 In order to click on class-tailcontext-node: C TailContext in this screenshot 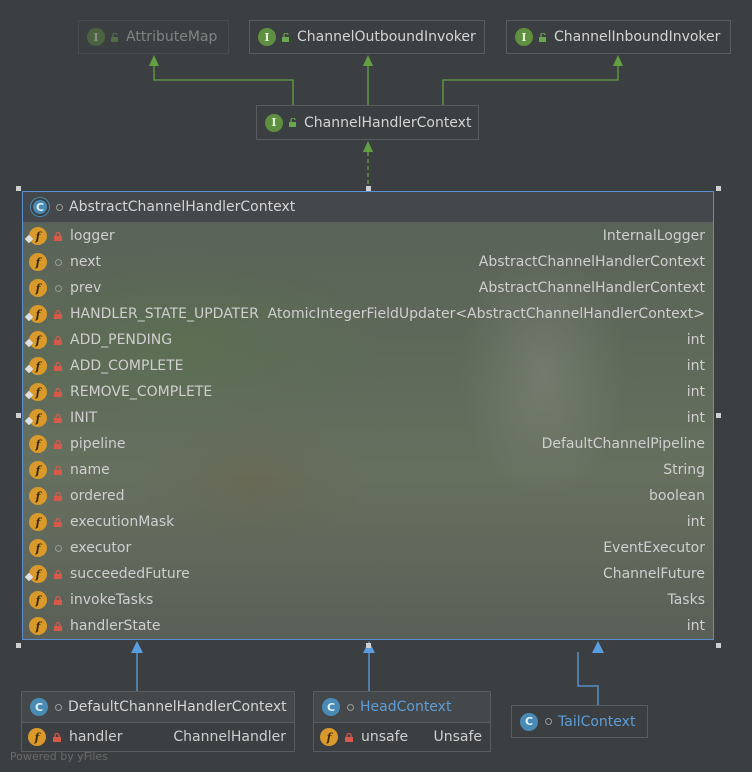, I will do `click(579, 721)`.